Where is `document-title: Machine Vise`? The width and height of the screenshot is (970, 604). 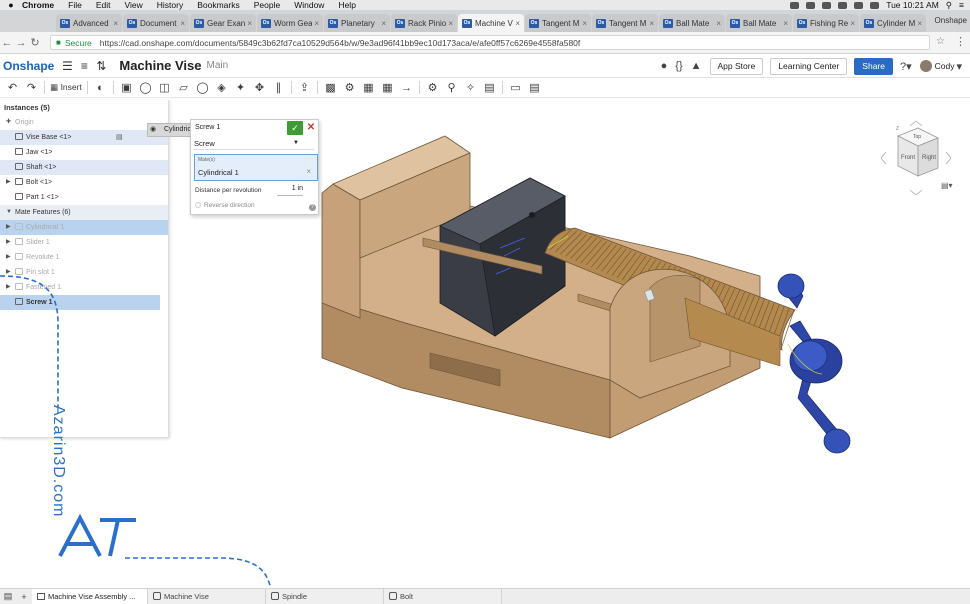 document-title: Machine Vise is located at coordinates (160, 65).